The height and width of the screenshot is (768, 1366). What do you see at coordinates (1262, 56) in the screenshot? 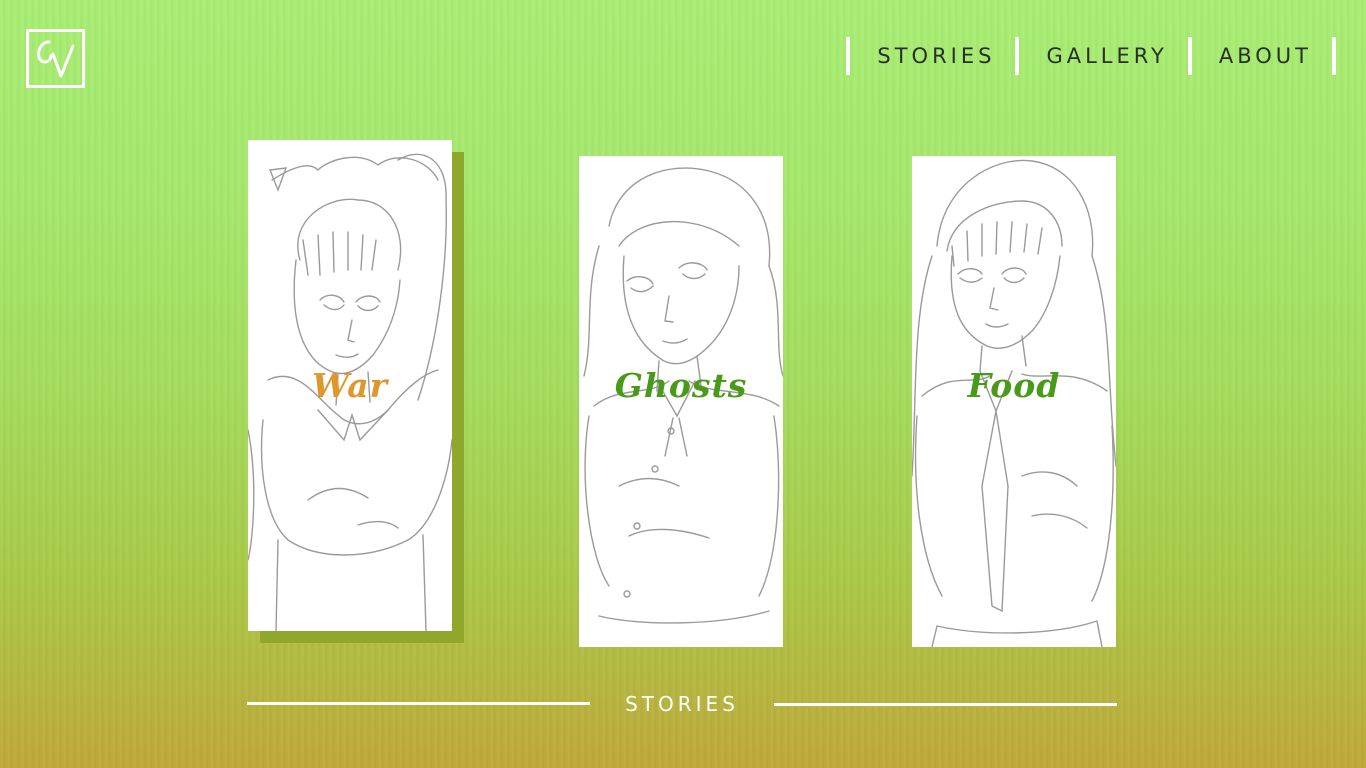
I see `nav-item-about: ABOUT` at bounding box center [1262, 56].